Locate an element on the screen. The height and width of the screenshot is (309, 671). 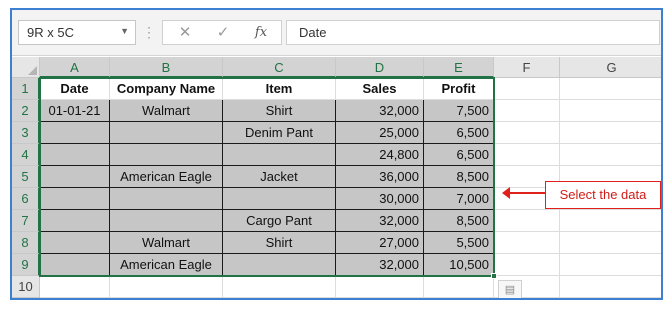
more-options-icon: ⋮ is located at coordinates (149, 33).